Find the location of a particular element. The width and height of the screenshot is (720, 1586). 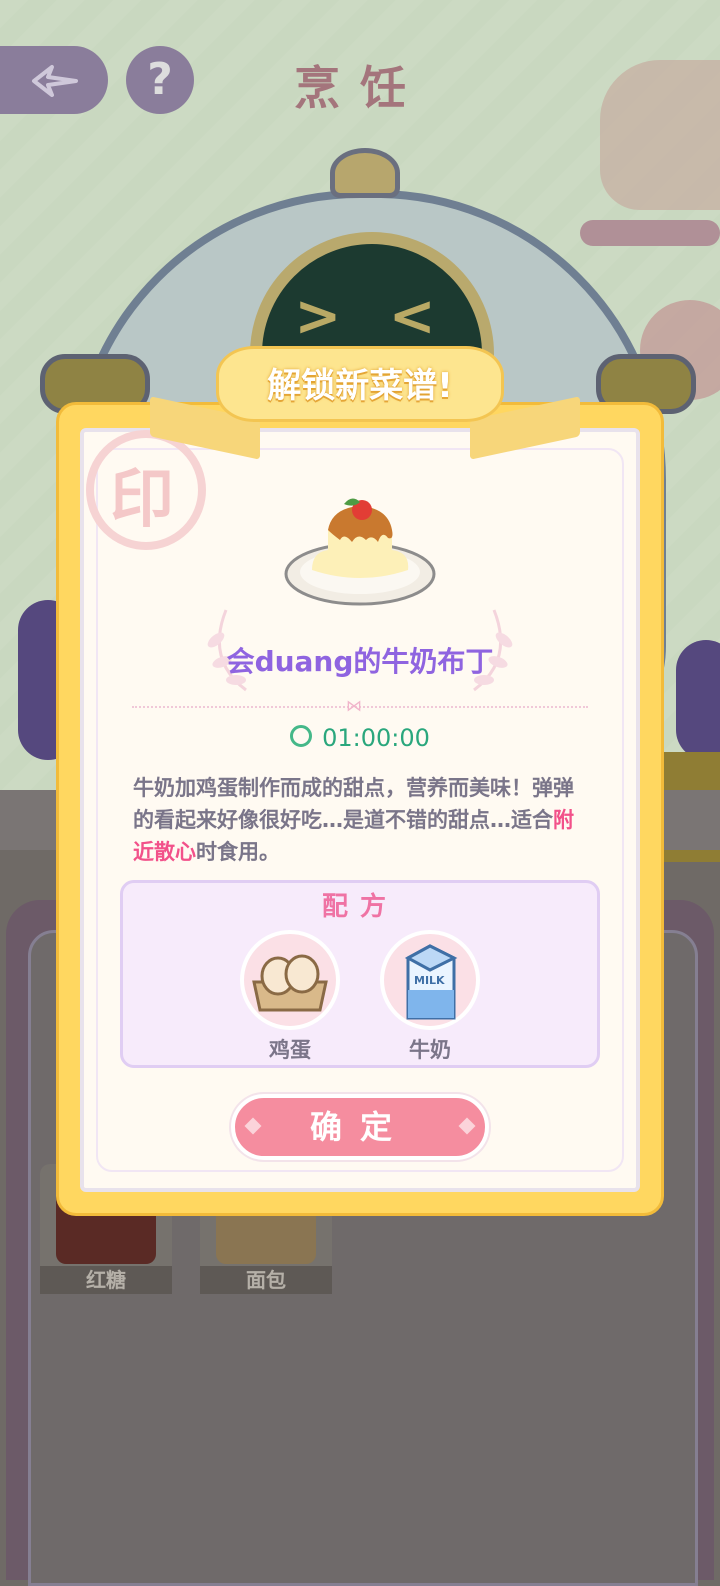

robot-knob is located at coordinates (365, 173).